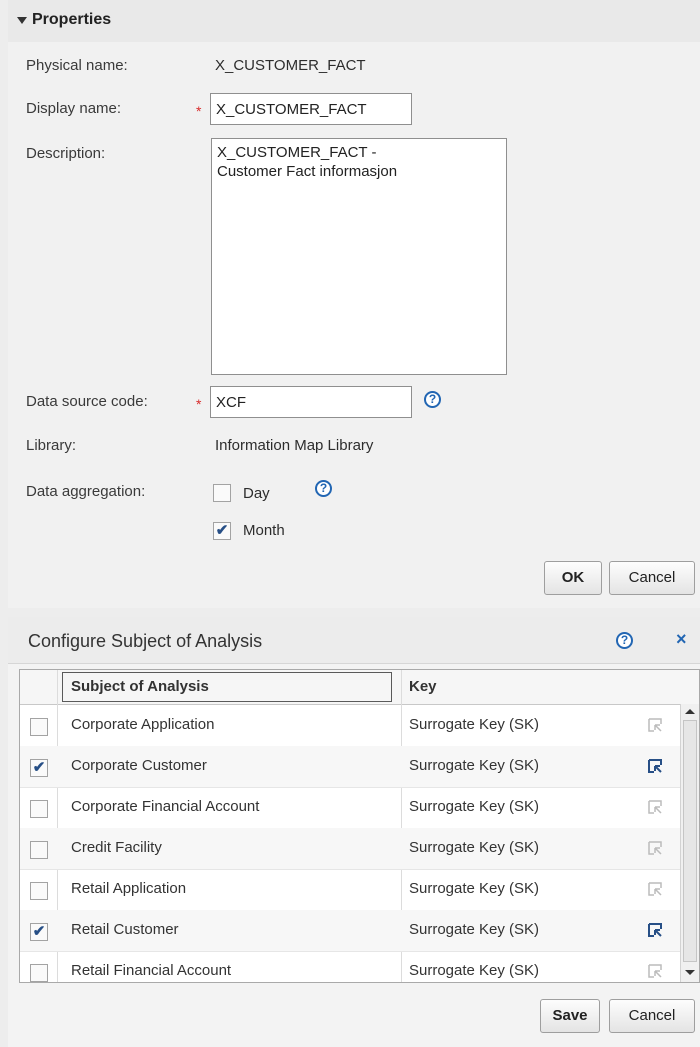 This screenshot has height=1047, width=700. I want to click on table-header: Subject of Analysis Key, so click(359, 687).